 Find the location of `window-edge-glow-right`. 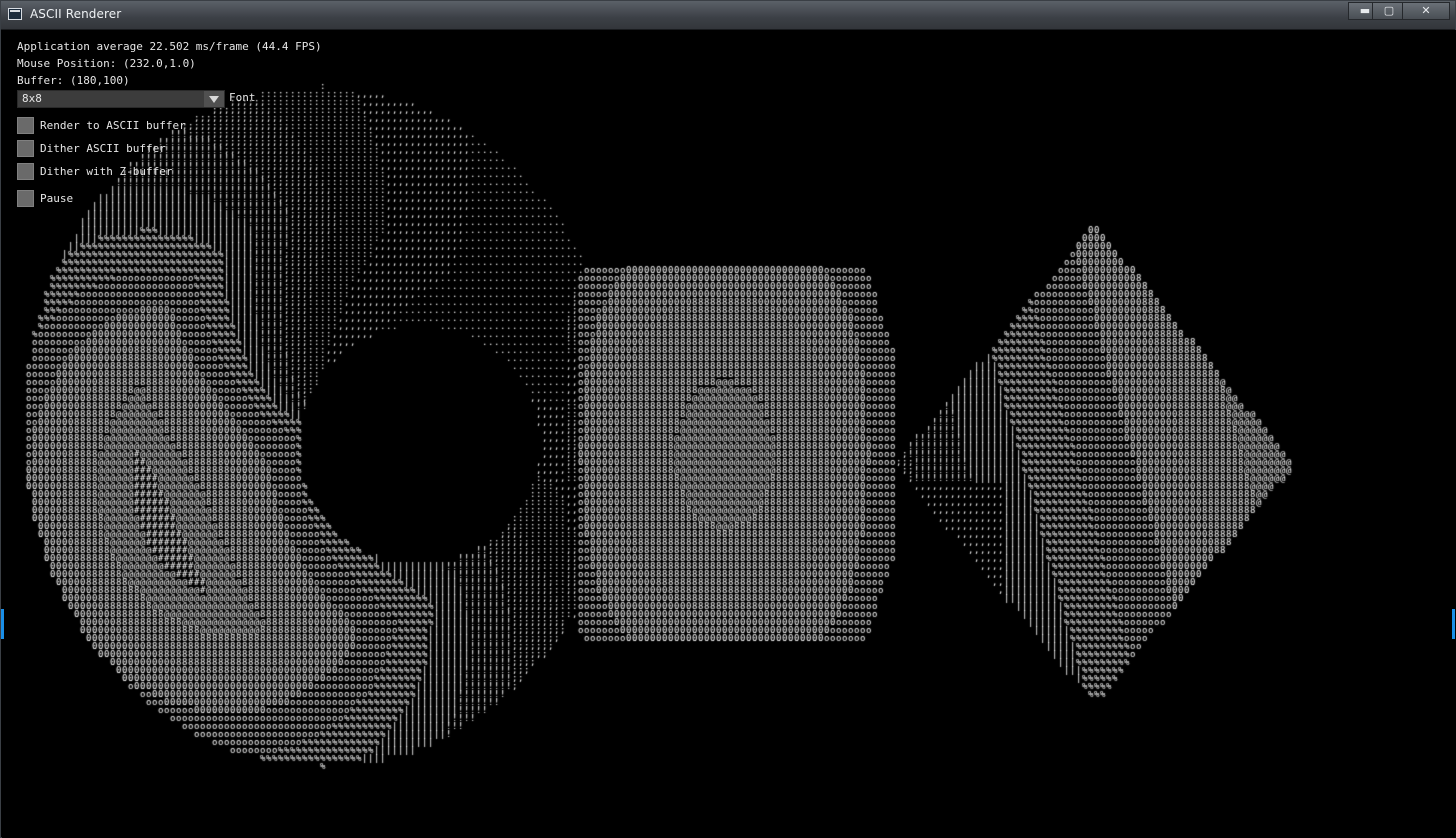

window-edge-glow-right is located at coordinates (1453, 624).